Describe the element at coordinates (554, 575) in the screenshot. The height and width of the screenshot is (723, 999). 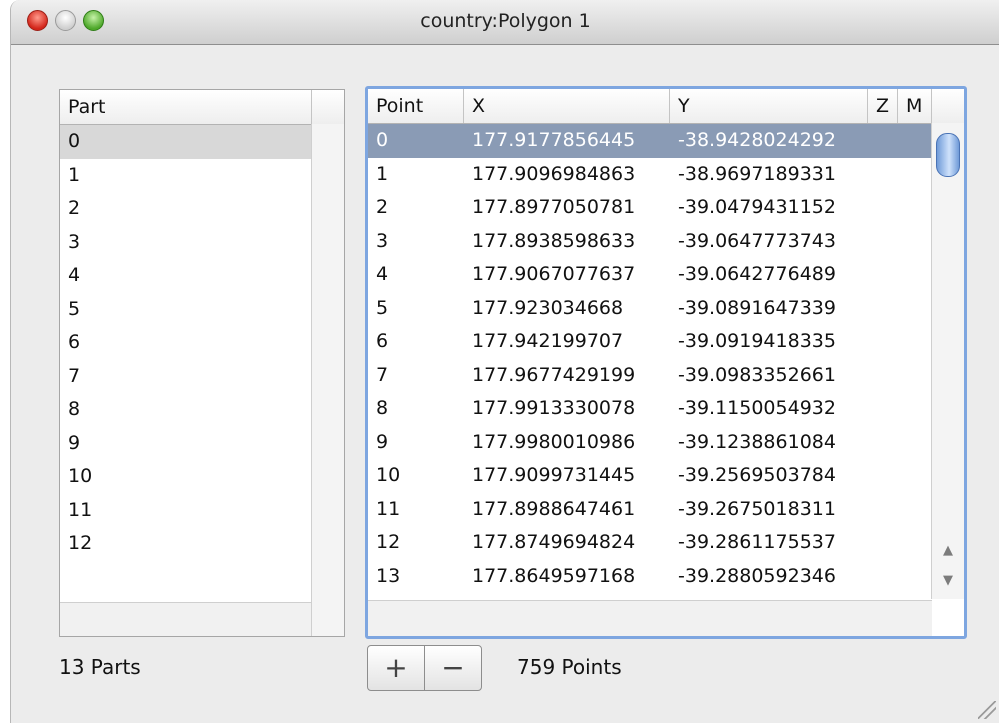
I see `point-x-cell: 177.8649597168` at that location.